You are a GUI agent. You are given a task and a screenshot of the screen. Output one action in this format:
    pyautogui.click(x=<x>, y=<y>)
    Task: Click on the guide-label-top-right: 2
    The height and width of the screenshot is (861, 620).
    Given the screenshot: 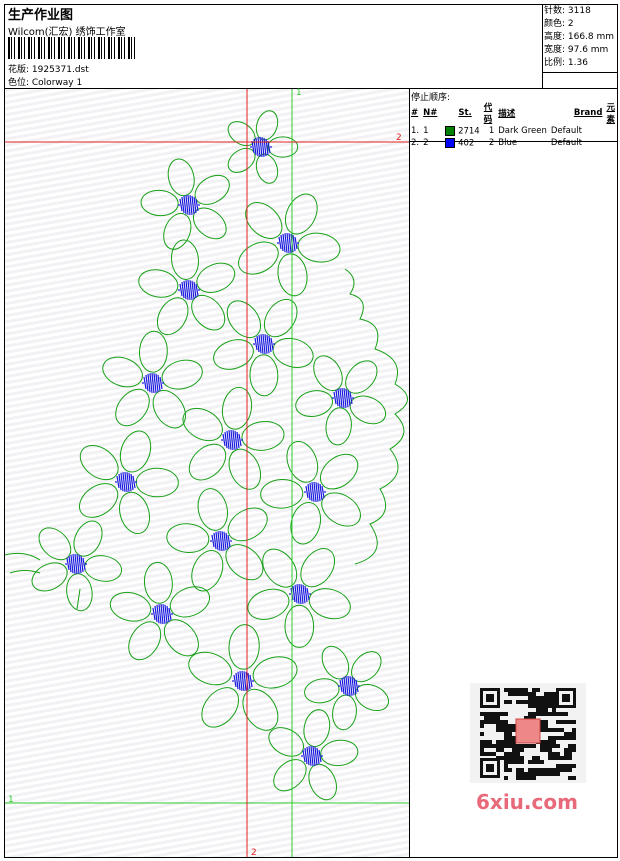 What is the action you would take?
    pyautogui.click(x=399, y=138)
    